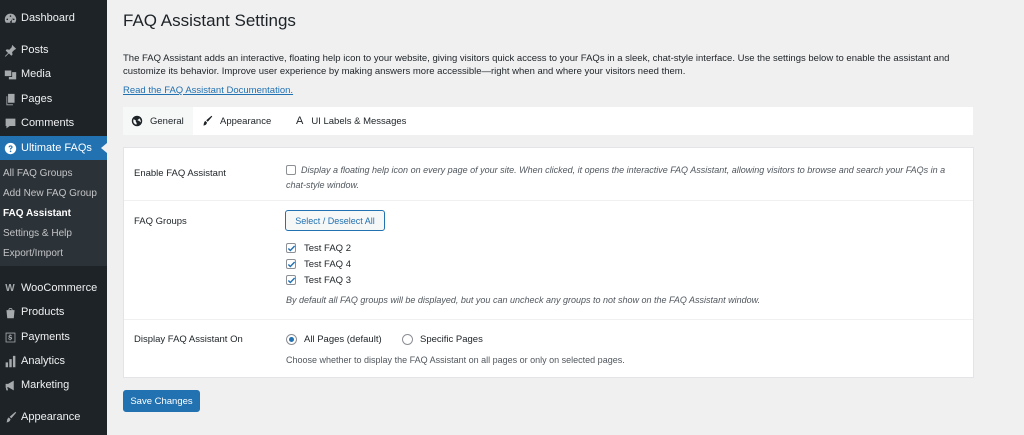 This screenshot has width=1024, height=435. I want to click on sidebar-item-ultimate-faqs: Ultimate FAQs, so click(53, 148).